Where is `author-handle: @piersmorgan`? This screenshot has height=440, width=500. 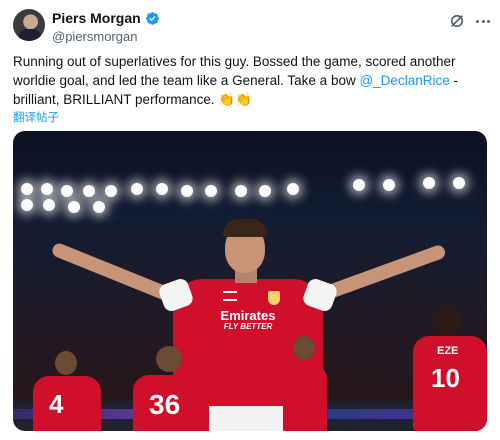
author-handle: @piersmorgan is located at coordinates (94, 36).